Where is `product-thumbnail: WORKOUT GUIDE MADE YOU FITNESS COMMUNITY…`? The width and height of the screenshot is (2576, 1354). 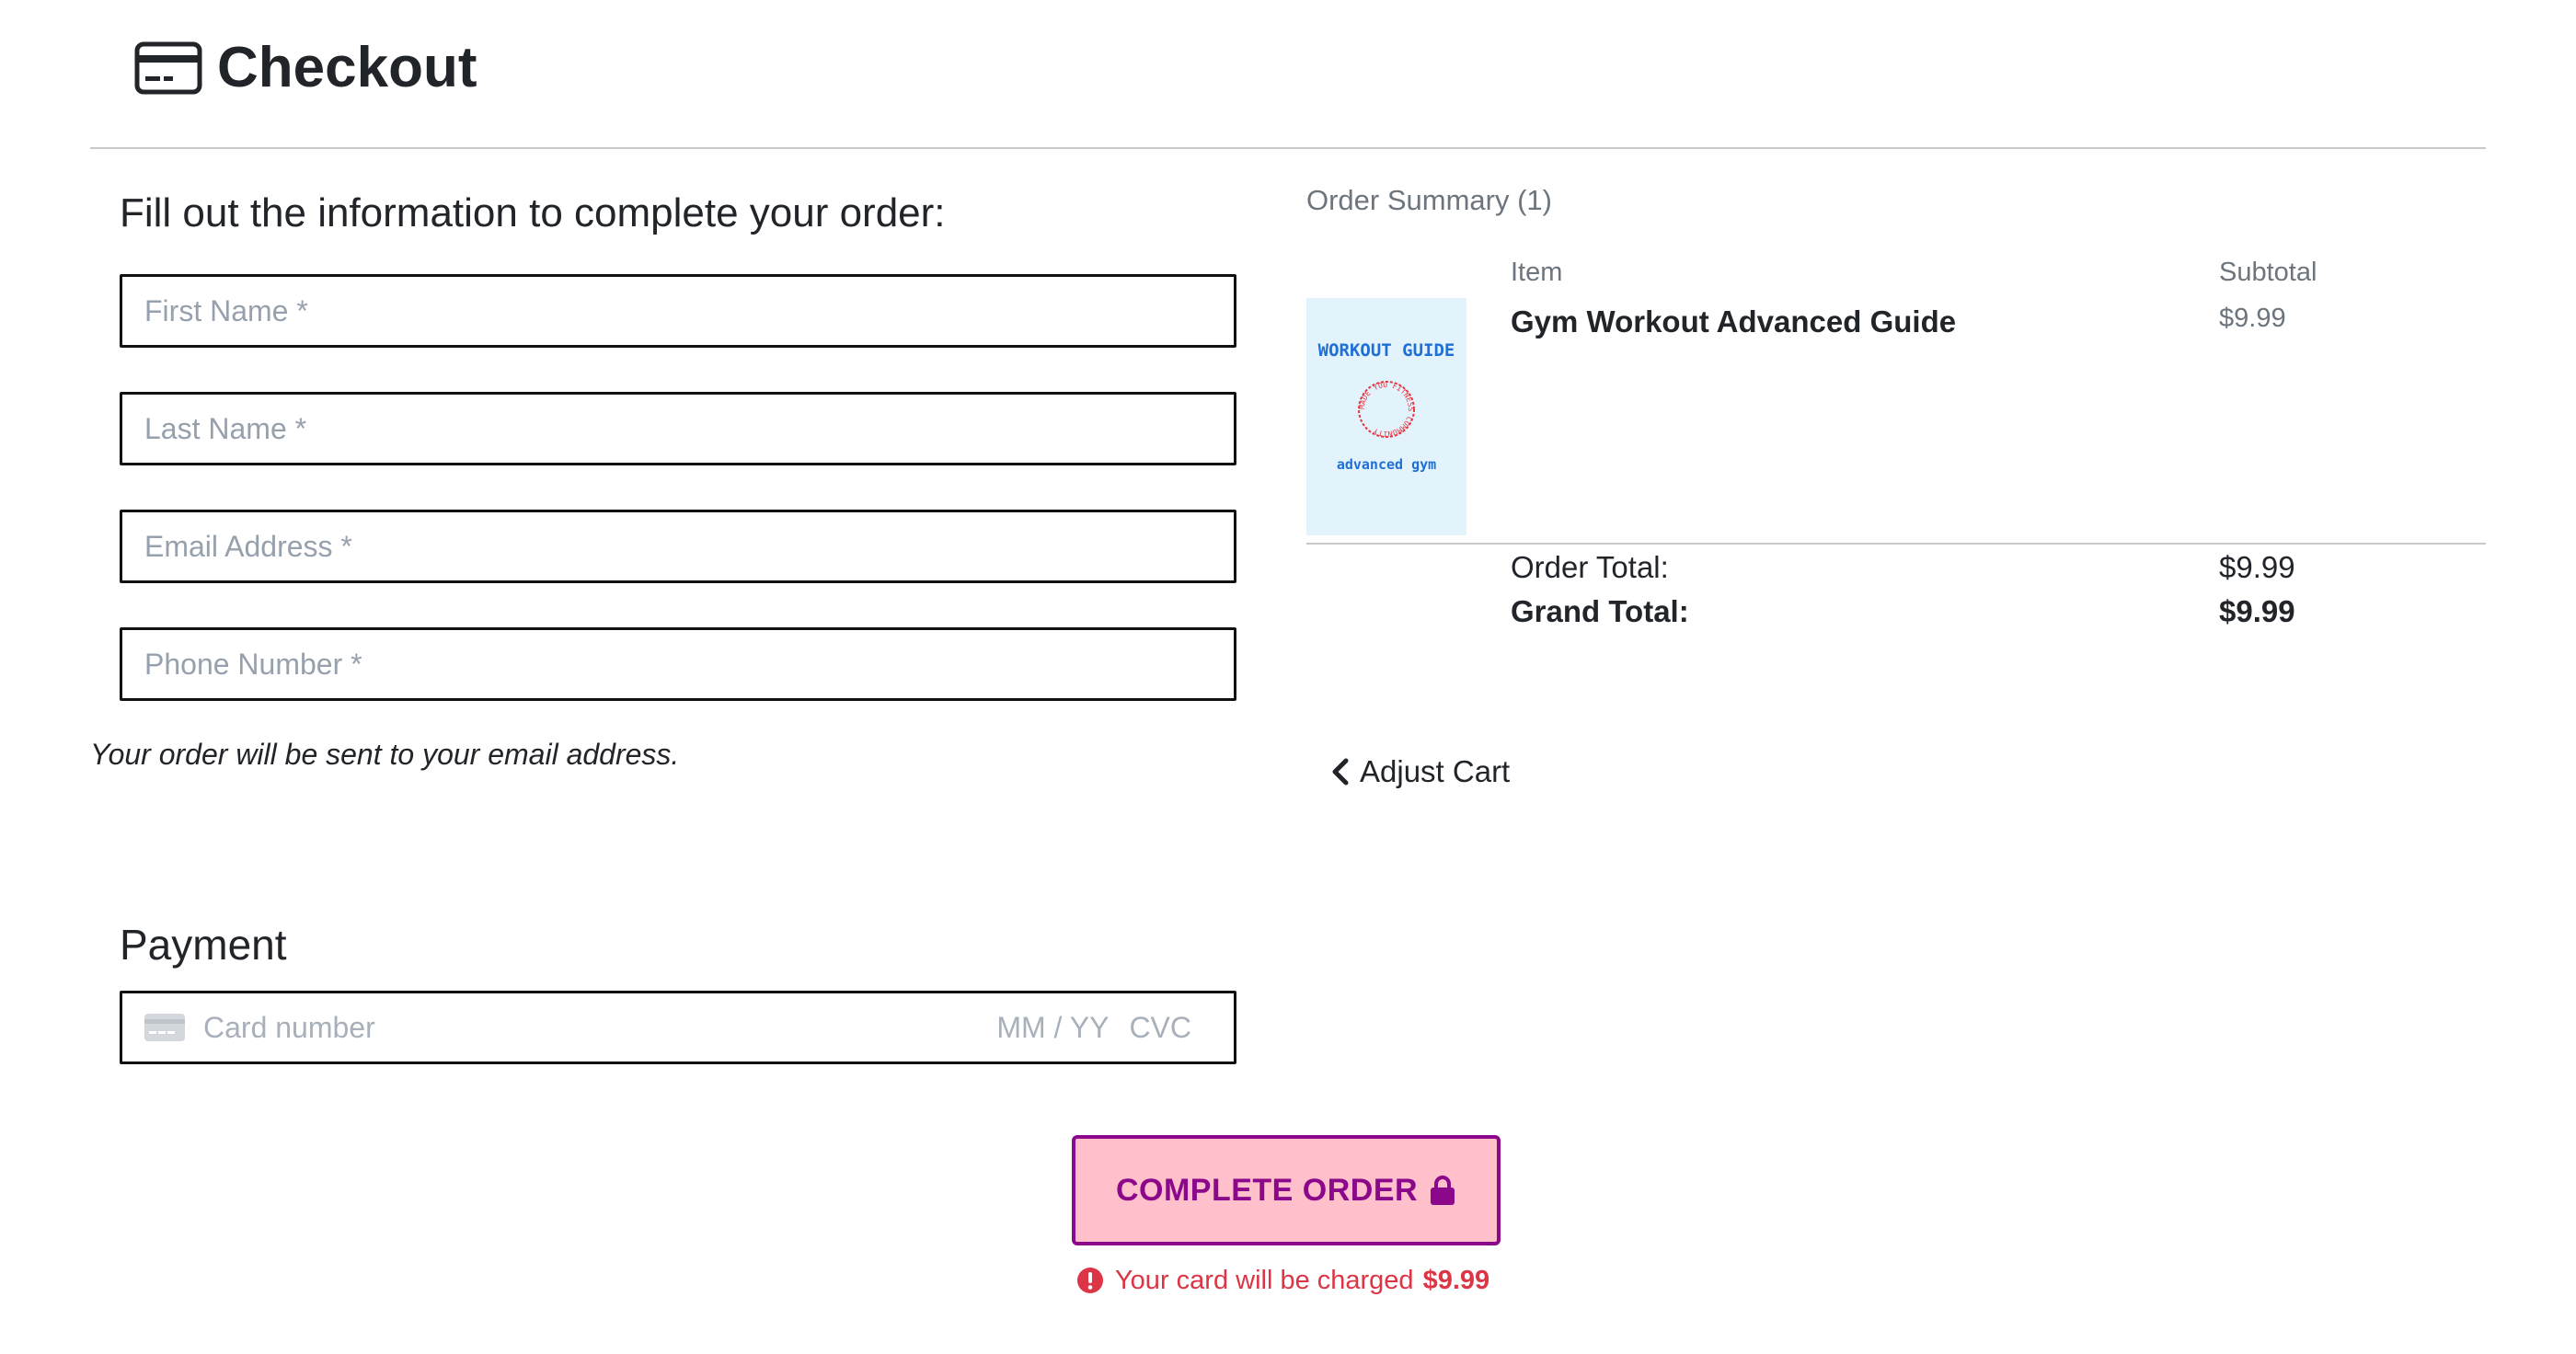 product-thumbnail: WORKOUT GUIDE MADE YOU FITNESS COMMUNITY… is located at coordinates (1386, 417).